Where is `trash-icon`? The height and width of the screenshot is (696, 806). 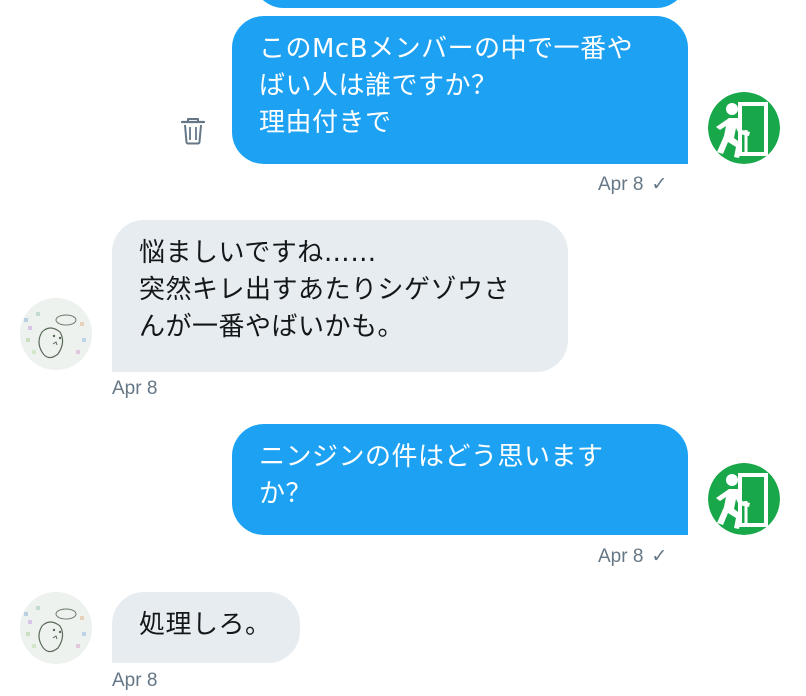 trash-icon is located at coordinates (193, 131).